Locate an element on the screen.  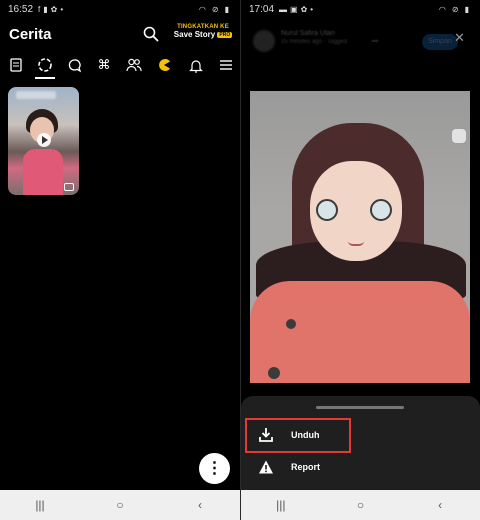
status-time: 17:04 is located at coordinates (262, 9).